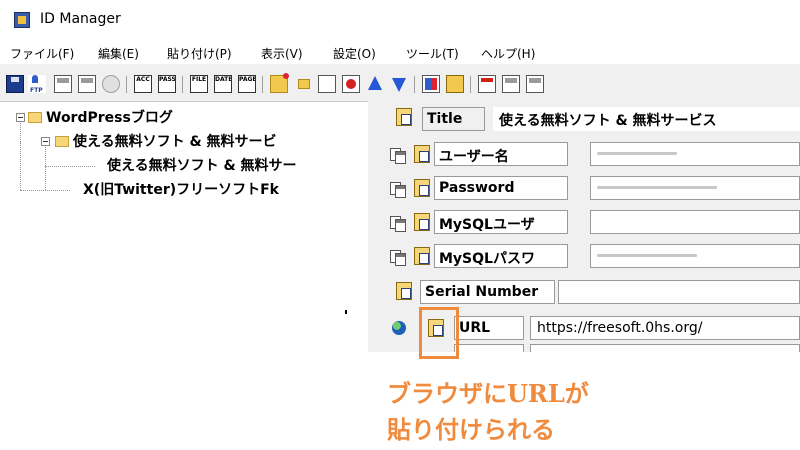  I want to click on menu-paste: 貼り付け(P), so click(199, 53).